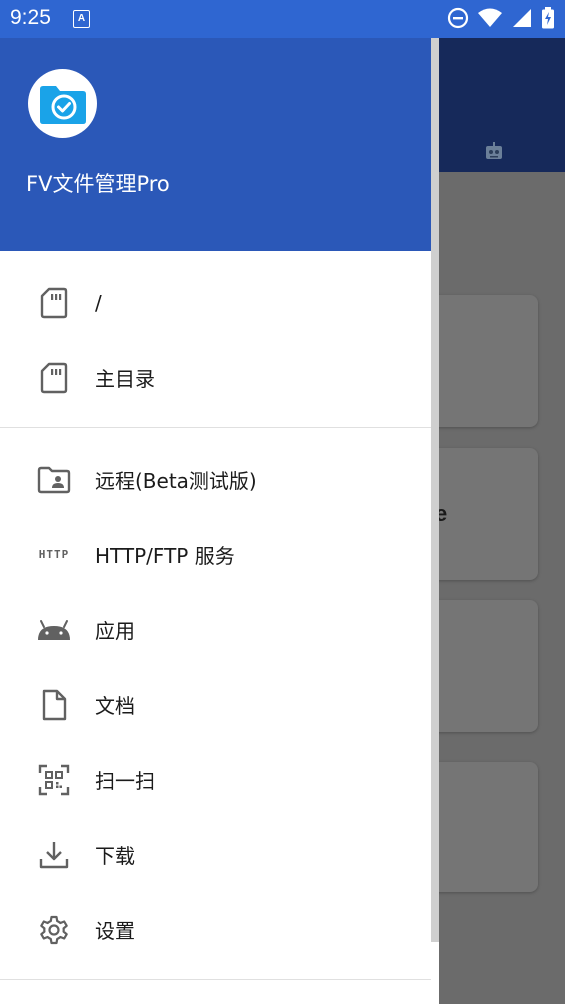  I want to click on status-time: 9:25, so click(30, 17).